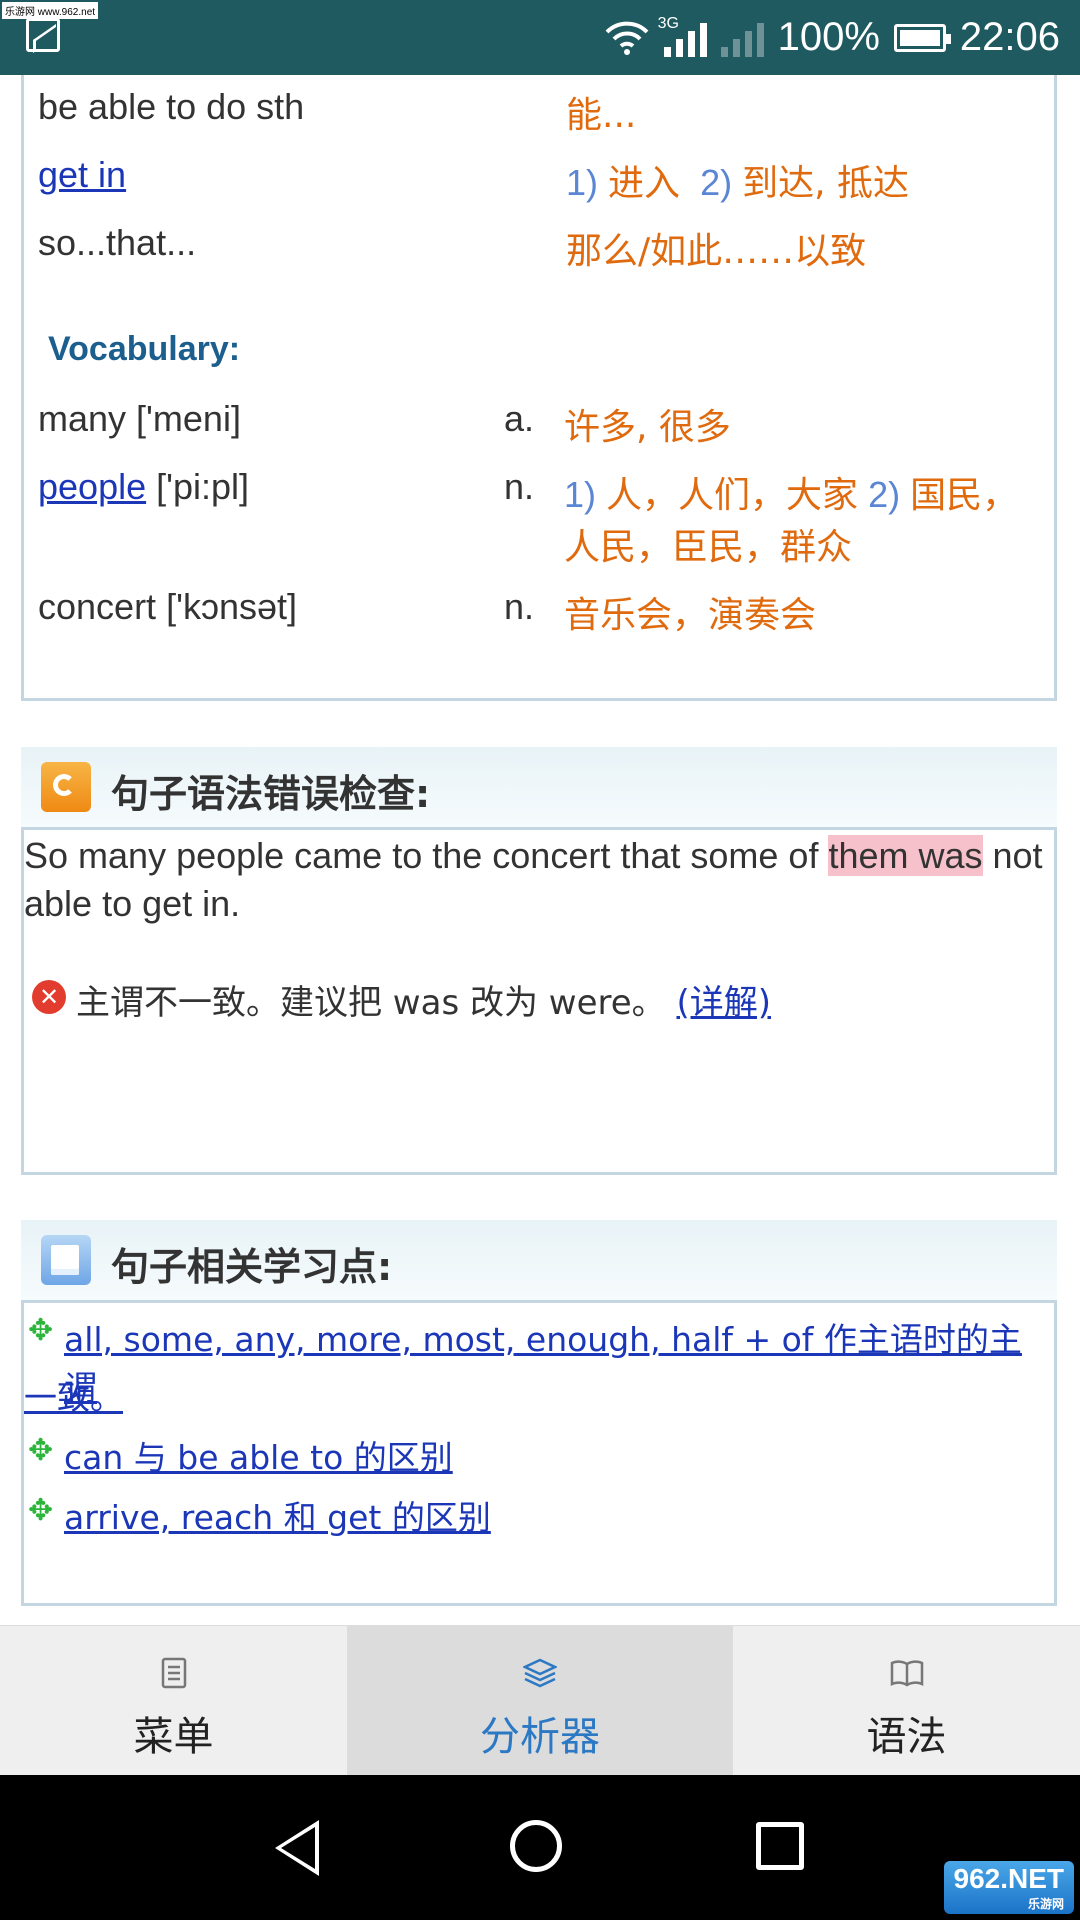  What do you see at coordinates (277, 1515) in the screenshot?
I see `learning-point-link: arrive, reach 和 get 的区别` at bounding box center [277, 1515].